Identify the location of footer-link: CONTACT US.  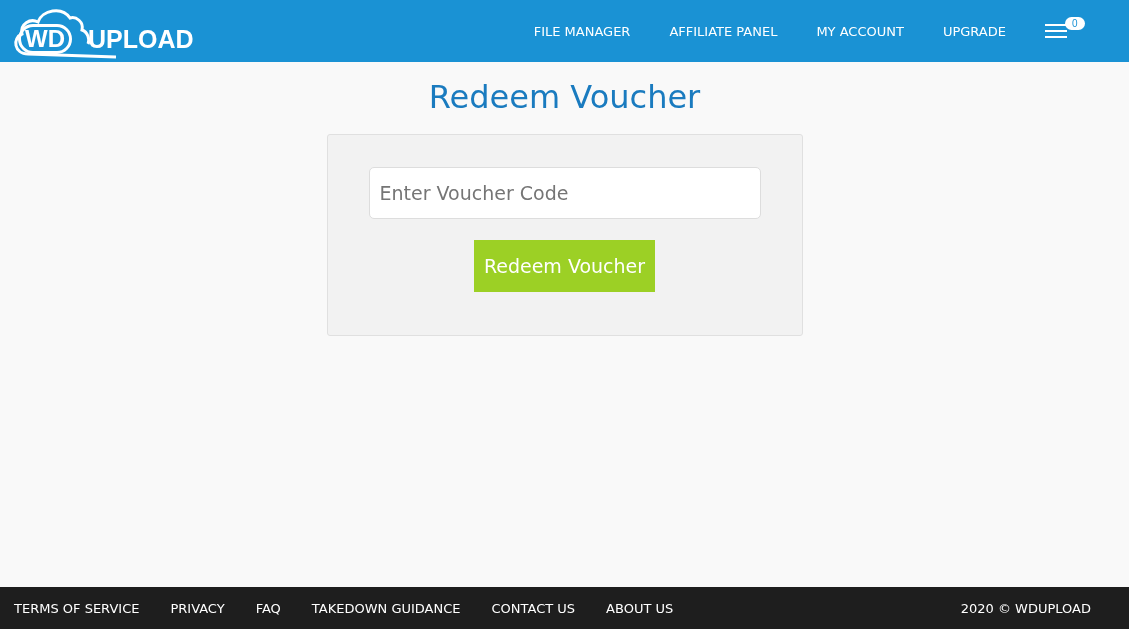
(533, 608).